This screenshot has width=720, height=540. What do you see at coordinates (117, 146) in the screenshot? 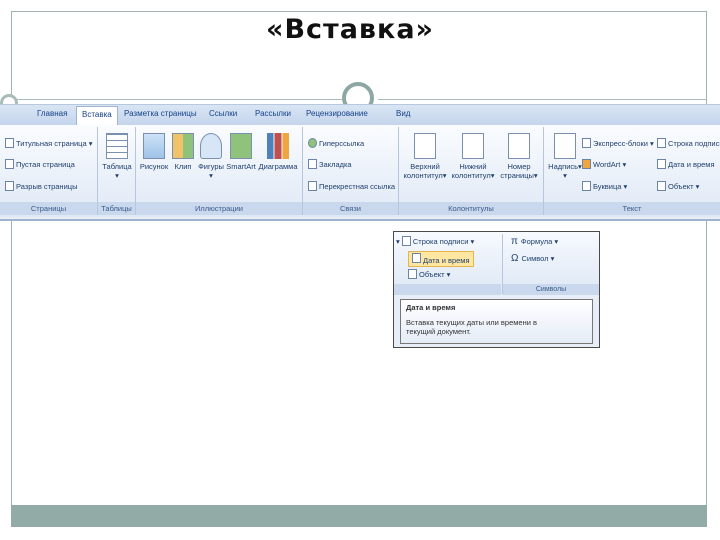
I see `table-icon` at bounding box center [117, 146].